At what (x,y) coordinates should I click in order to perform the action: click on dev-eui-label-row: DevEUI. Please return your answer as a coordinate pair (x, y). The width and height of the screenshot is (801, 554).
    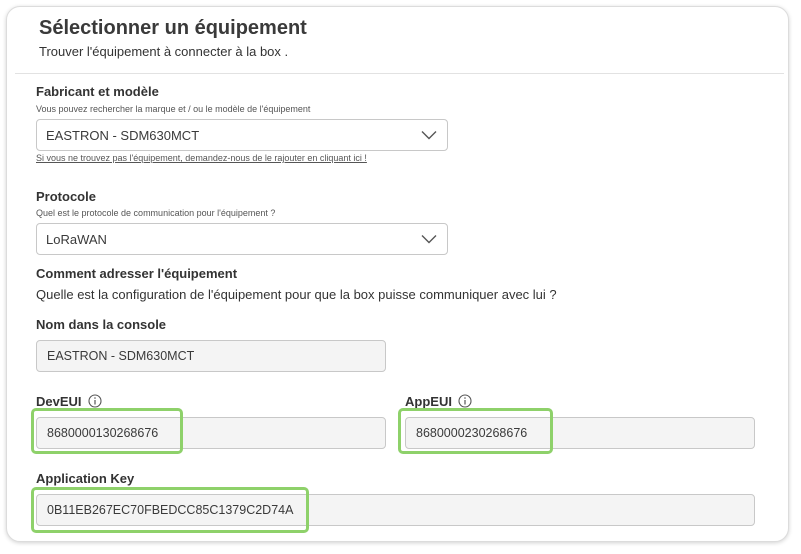
    Looking at the image, I should click on (69, 401).